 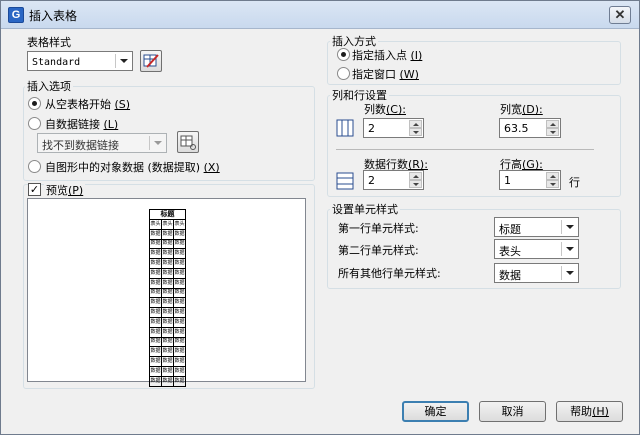 I want to click on column-width-value: 63.5, so click(x=516, y=128).